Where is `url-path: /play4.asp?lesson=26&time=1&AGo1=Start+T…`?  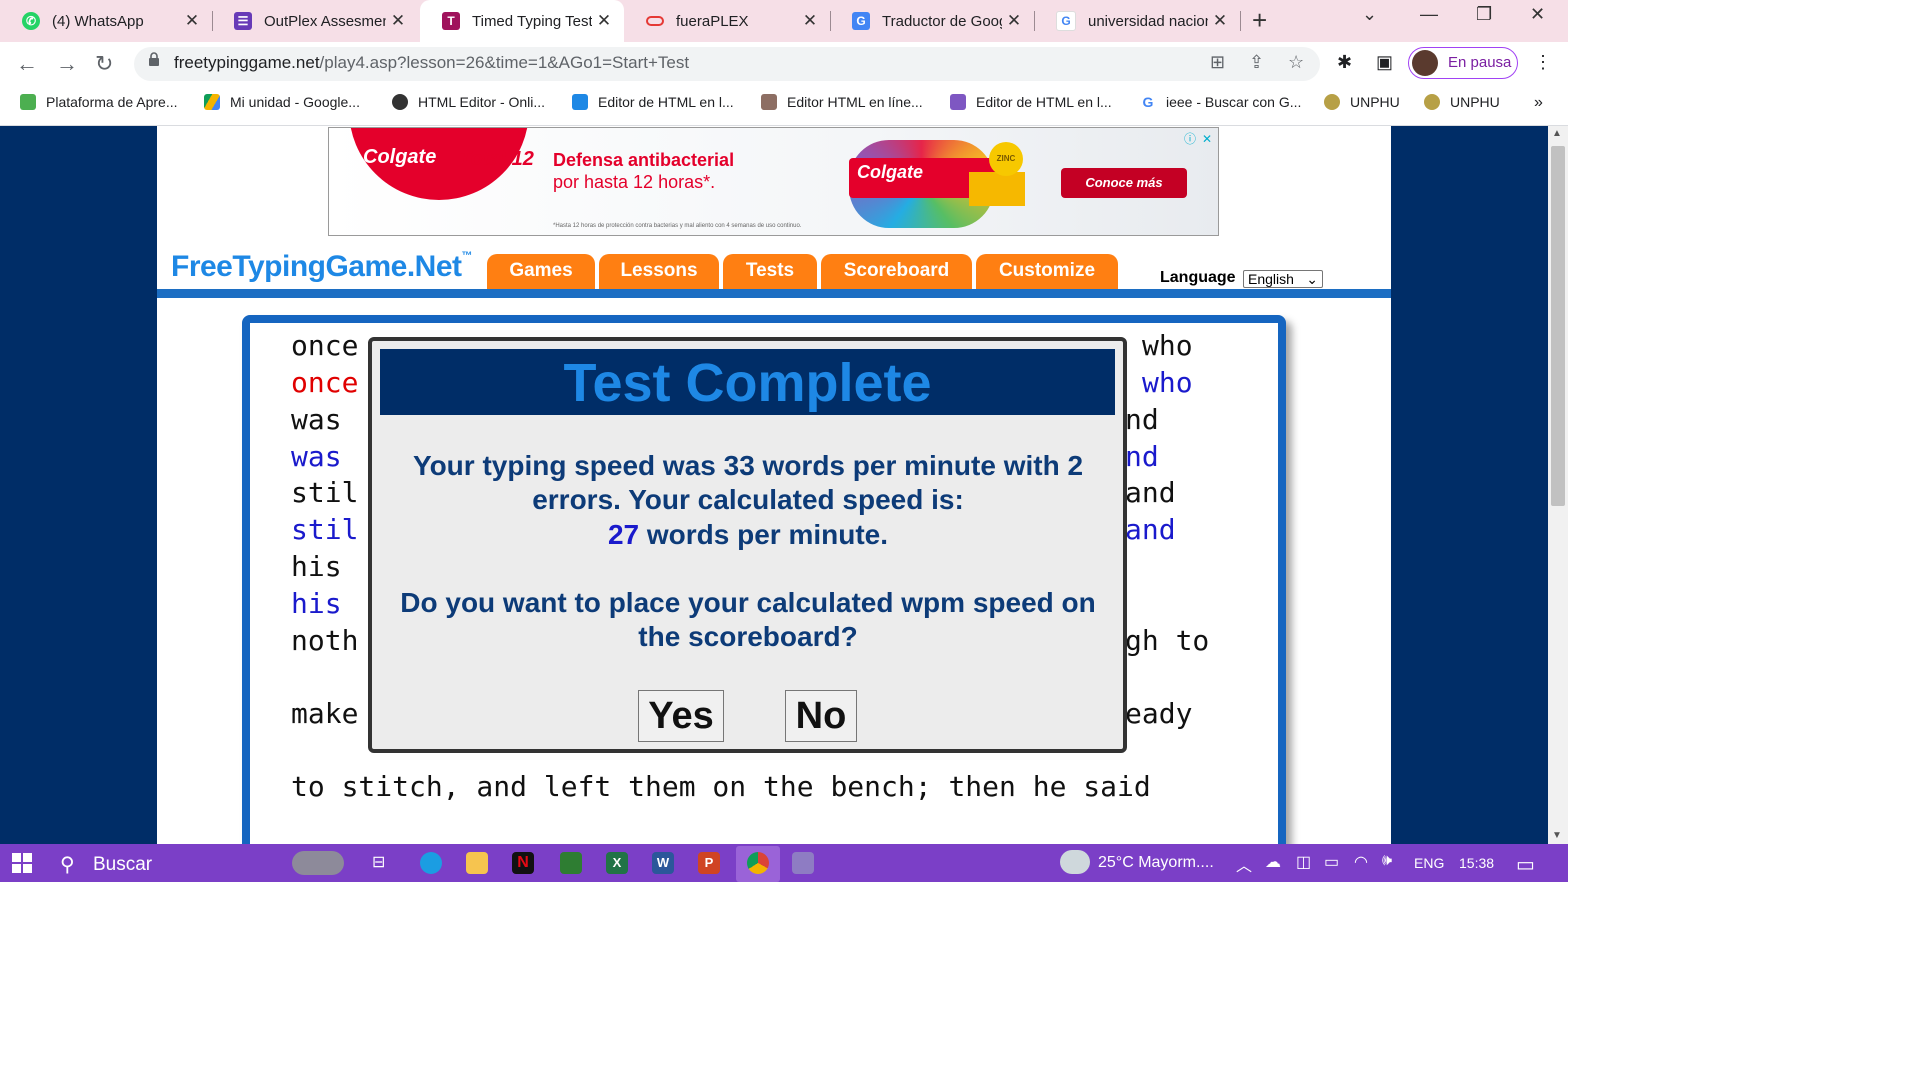 url-path: /play4.asp?lesson=26&time=1&AGo1=Start+T… is located at coordinates (504, 62).